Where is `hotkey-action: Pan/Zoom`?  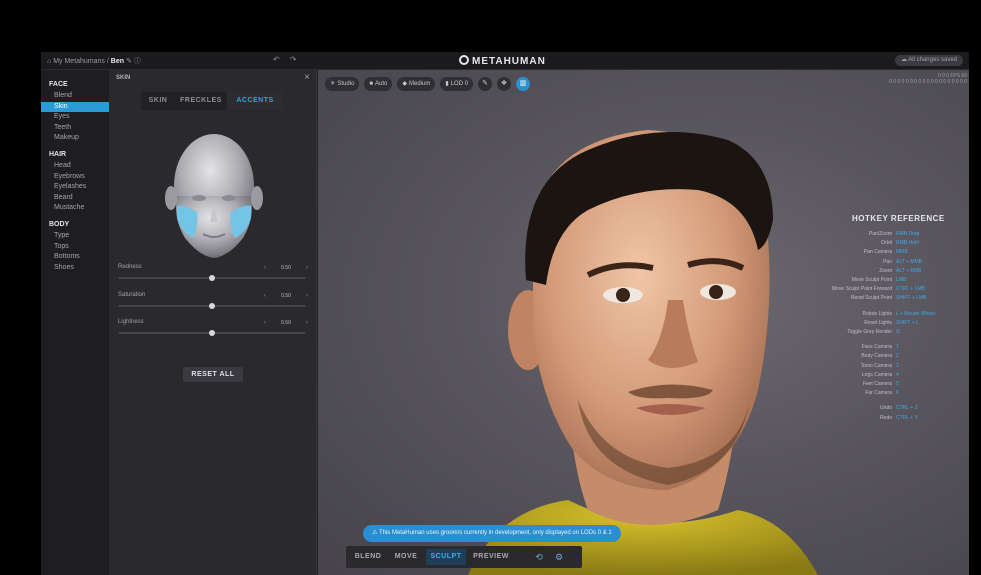 hotkey-action: Pan/Zoom is located at coordinates (880, 234).